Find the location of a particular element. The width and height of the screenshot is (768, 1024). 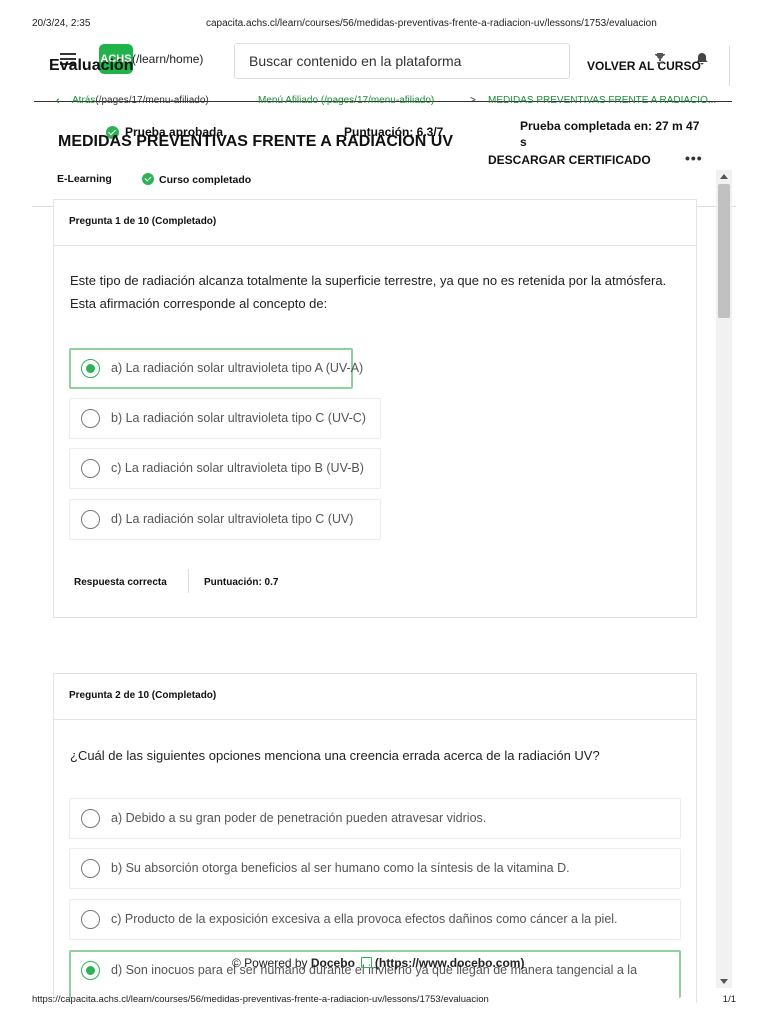

scrollbar-thumb is located at coordinates (724, 251).